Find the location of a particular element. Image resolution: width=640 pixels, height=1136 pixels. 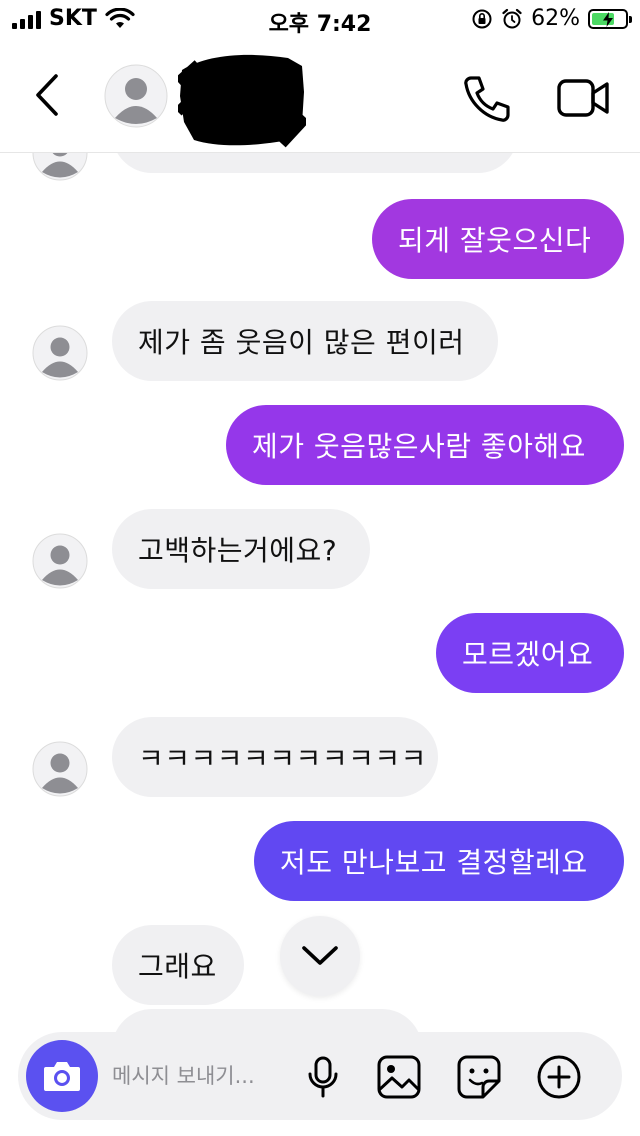

outgoing-message-bubble: 제가 웃음많은사람 좋아해요 is located at coordinates (425, 445).